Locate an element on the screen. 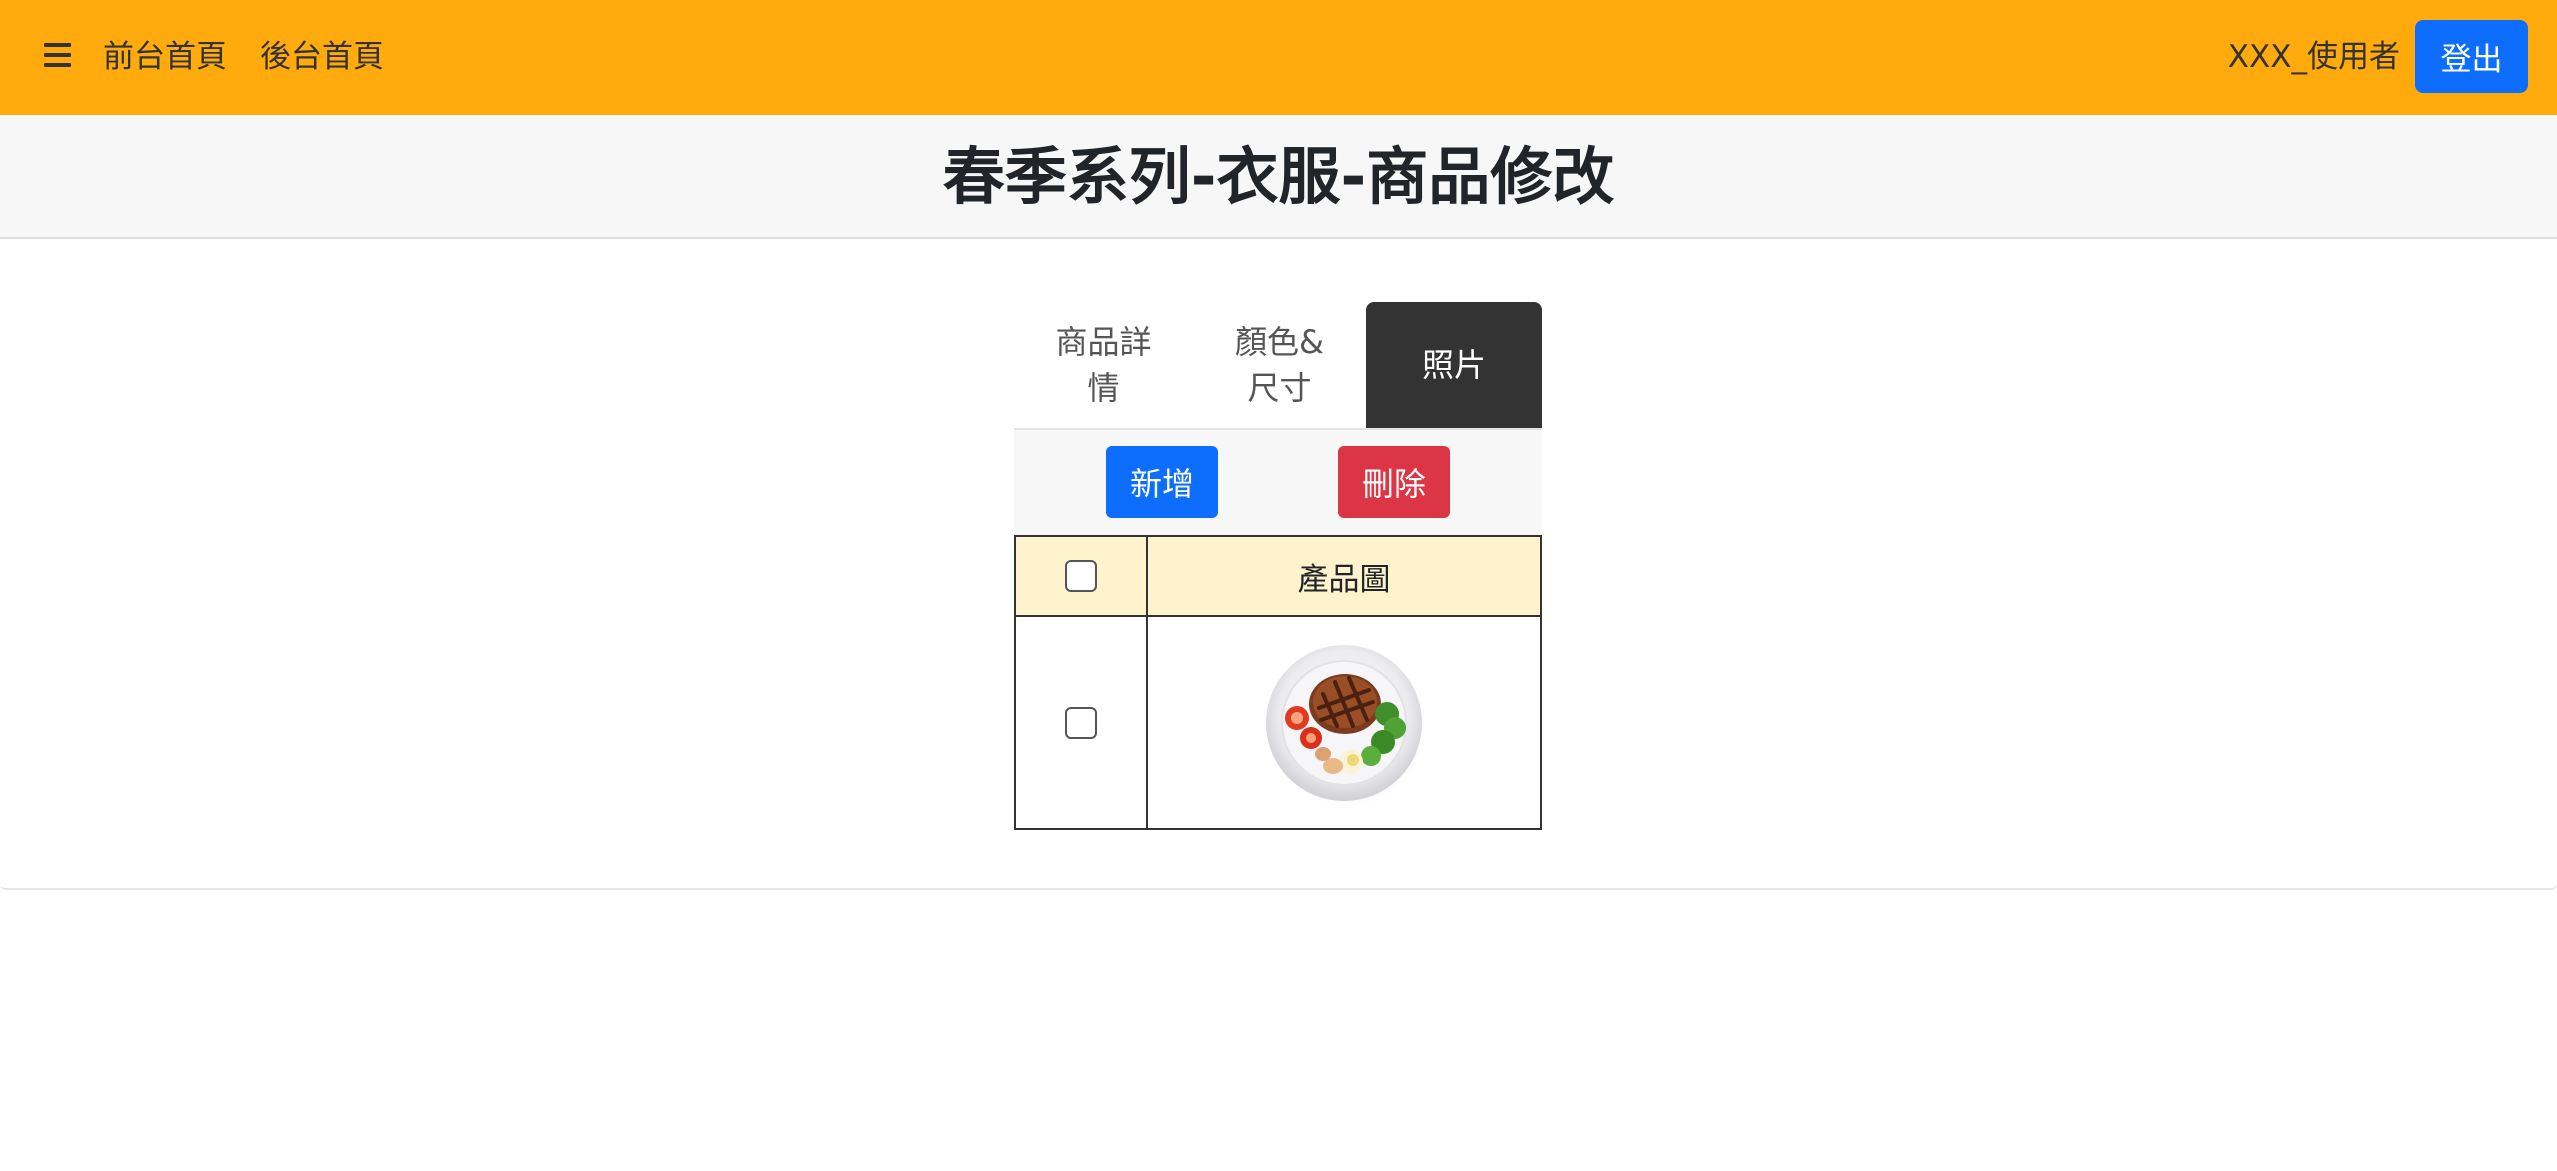  row-check-cell is located at coordinates (1081, 722).